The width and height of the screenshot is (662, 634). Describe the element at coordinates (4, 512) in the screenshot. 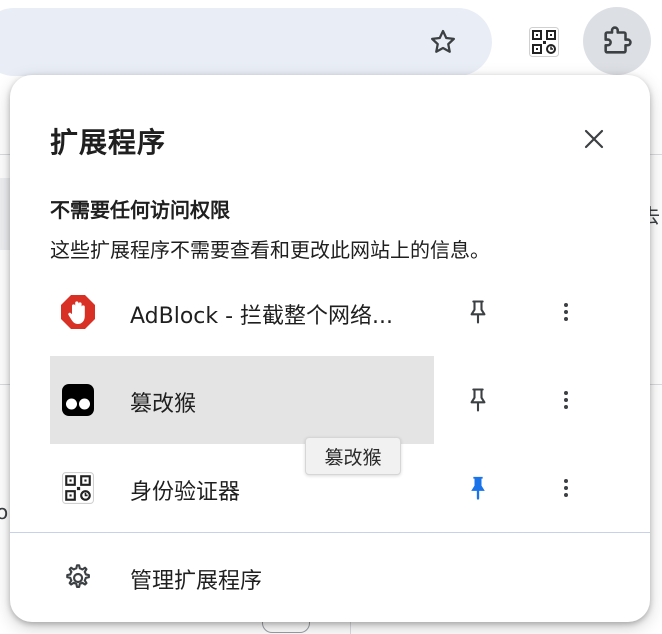

I see `background-text-fragment: o` at that location.